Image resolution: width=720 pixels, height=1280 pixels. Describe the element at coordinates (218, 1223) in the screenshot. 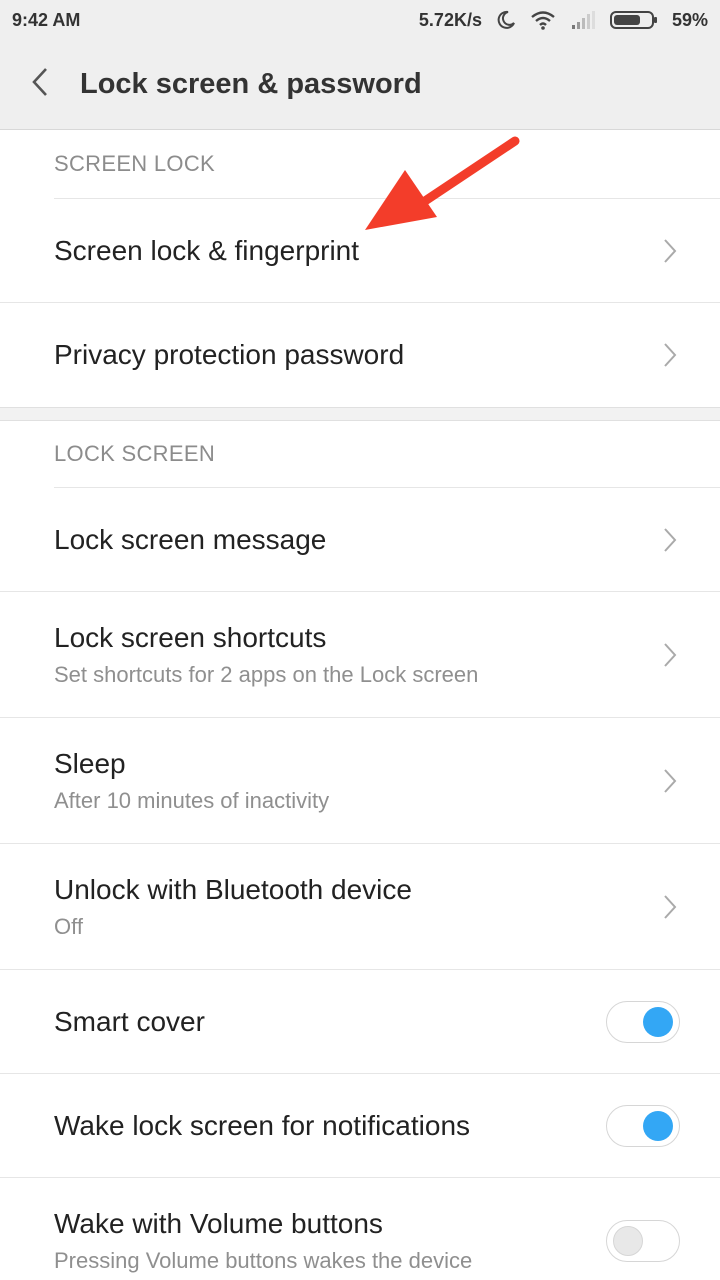

I see `setting-title: Wake with Volume buttons` at that location.